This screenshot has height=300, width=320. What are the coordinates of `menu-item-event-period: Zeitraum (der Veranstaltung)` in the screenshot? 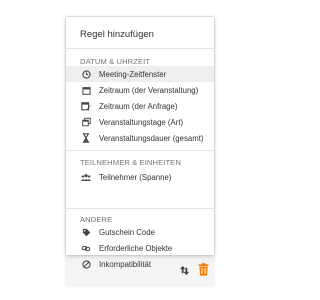 It's located at (140, 90).